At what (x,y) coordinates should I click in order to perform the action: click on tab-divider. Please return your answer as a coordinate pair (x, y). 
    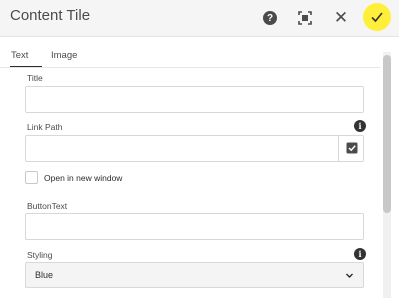
    Looking at the image, I should click on (190, 67).